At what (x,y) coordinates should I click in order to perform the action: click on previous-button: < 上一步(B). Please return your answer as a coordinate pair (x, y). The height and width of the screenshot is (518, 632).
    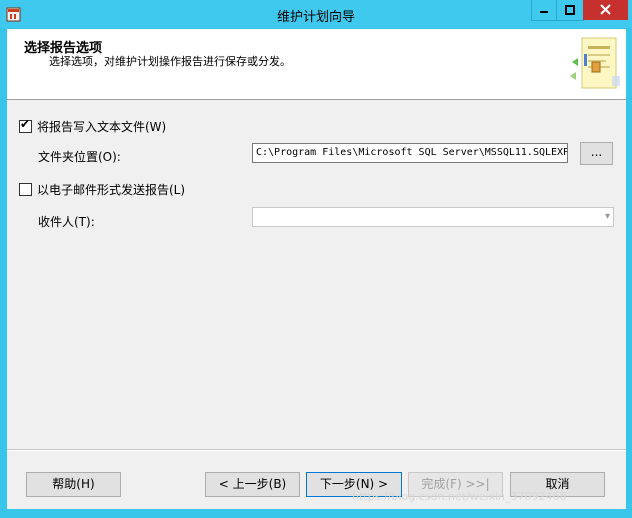
    Looking at the image, I should click on (252, 484).